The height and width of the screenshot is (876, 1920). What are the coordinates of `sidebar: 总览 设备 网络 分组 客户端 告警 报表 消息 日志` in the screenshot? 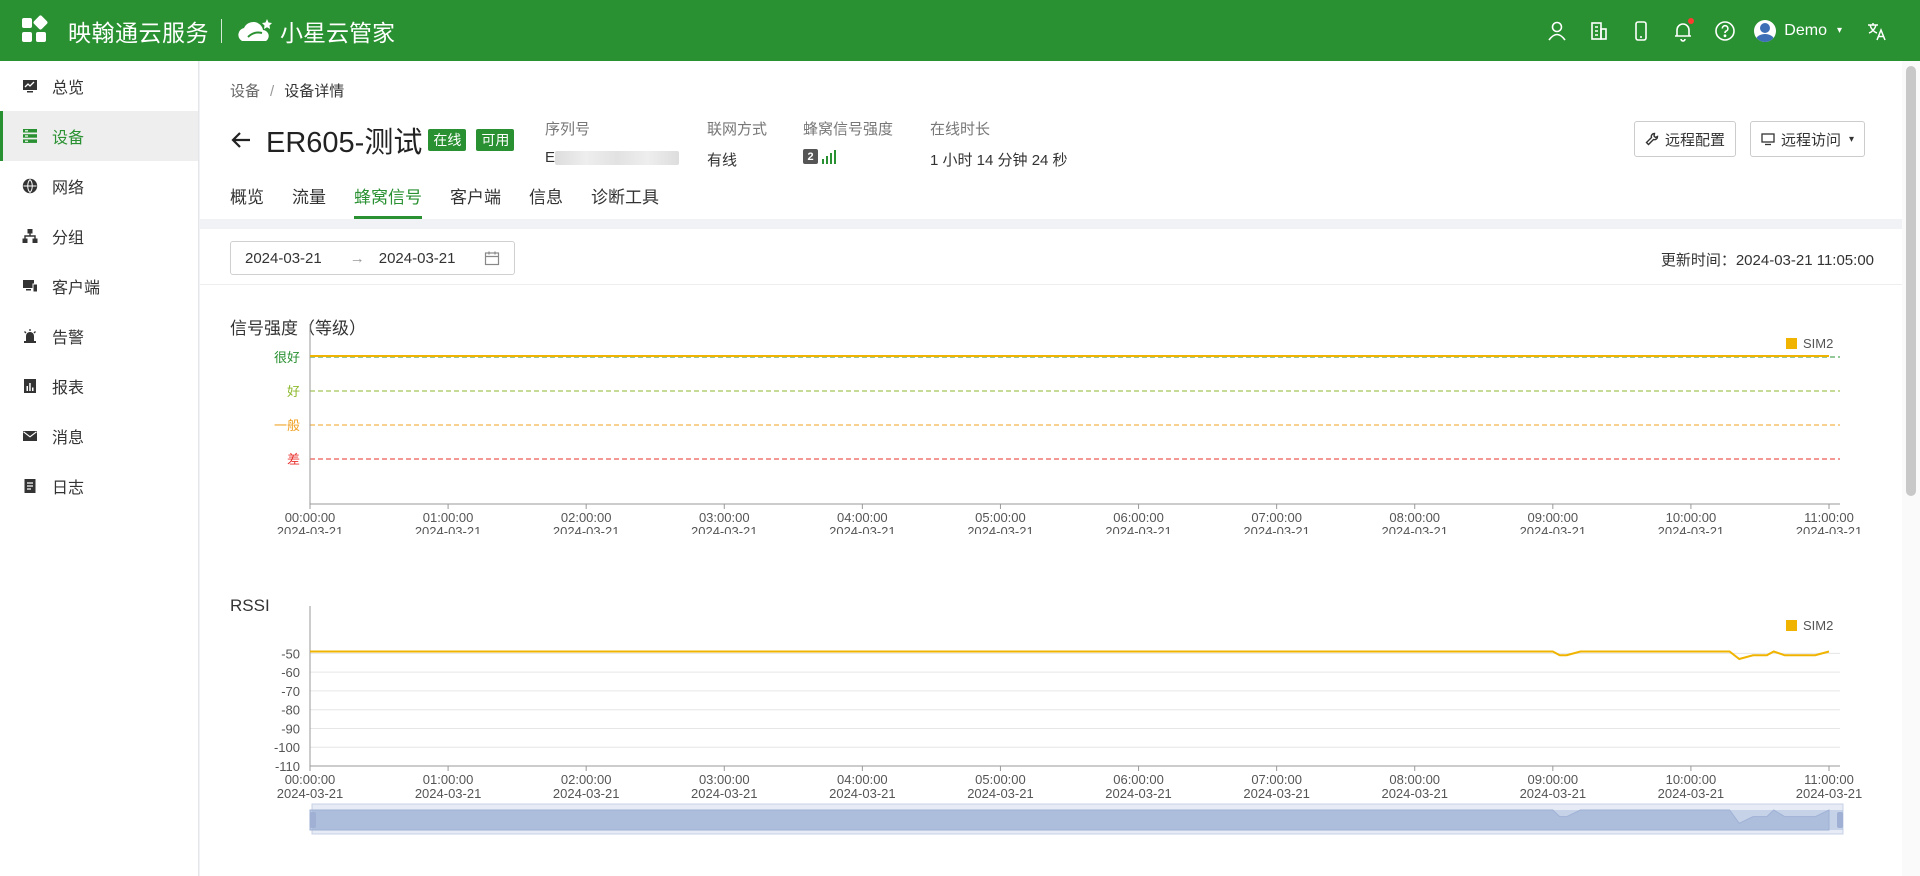 It's located at (99, 468).